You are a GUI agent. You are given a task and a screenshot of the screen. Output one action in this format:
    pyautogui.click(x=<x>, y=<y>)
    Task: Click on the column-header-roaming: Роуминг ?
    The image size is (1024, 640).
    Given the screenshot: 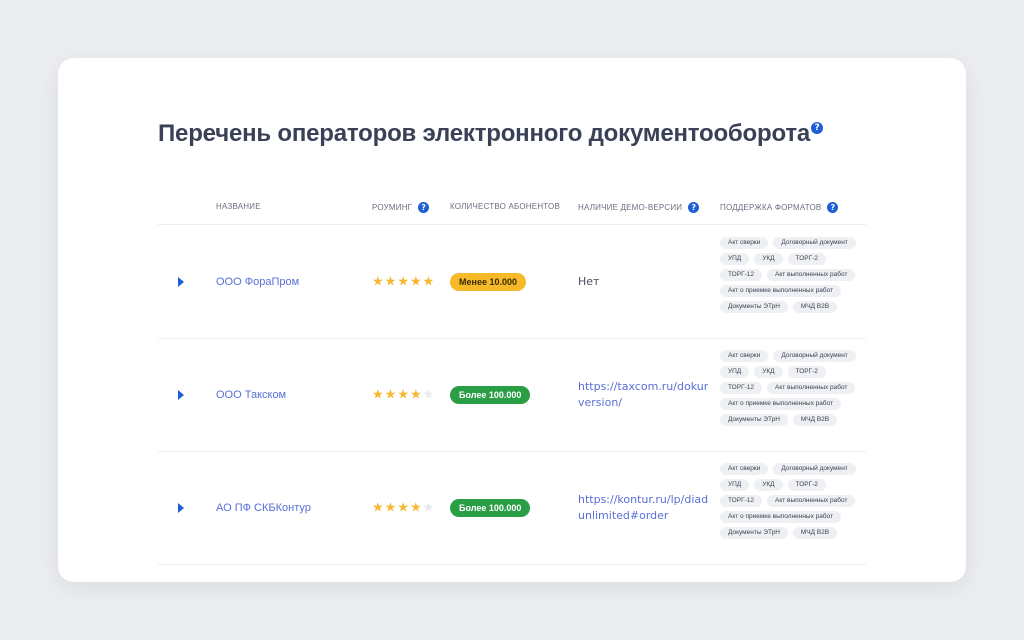 What is the action you would take?
    pyautogui.click(x=401, y=207)
    